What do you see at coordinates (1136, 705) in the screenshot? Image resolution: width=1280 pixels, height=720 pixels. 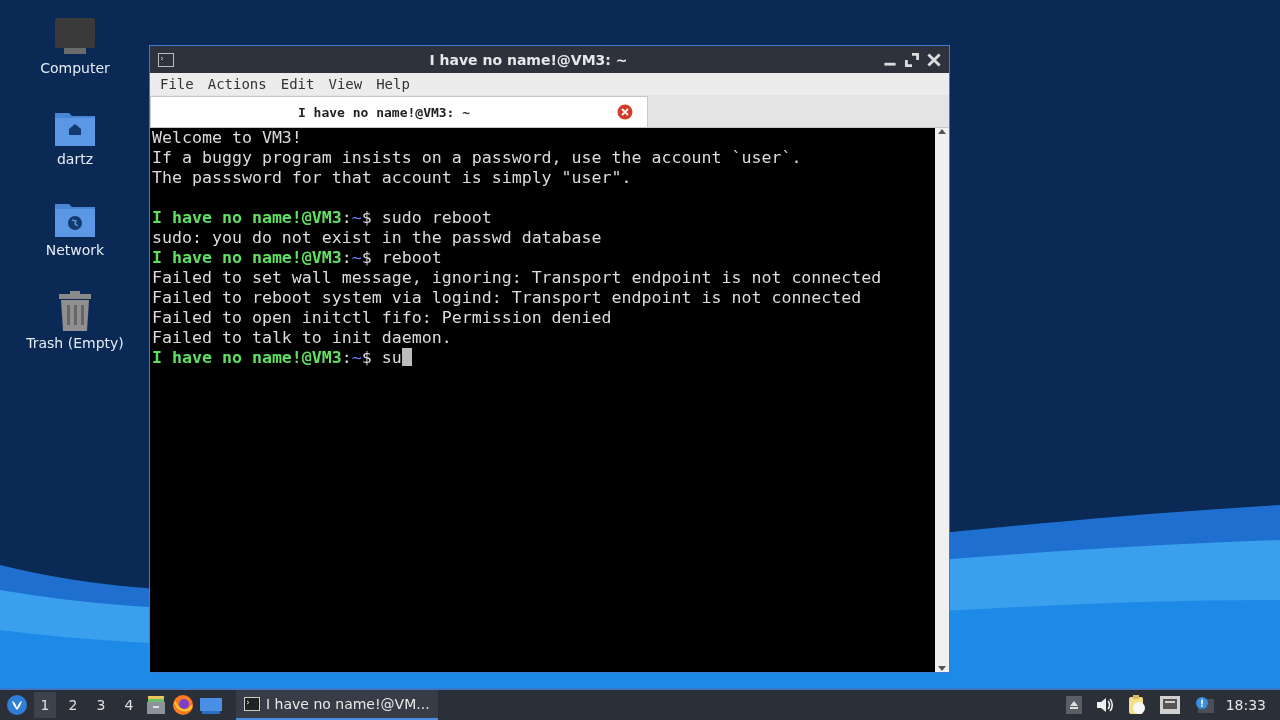 I see `clipboard-icon` at bounding box center [1136, 705].